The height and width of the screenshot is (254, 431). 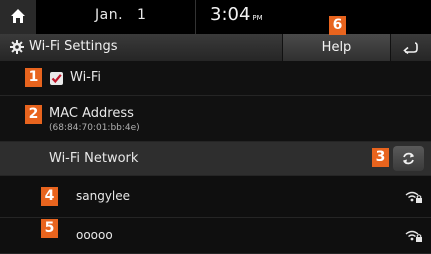 I want to click on back-button, so click(x=410, y=47).